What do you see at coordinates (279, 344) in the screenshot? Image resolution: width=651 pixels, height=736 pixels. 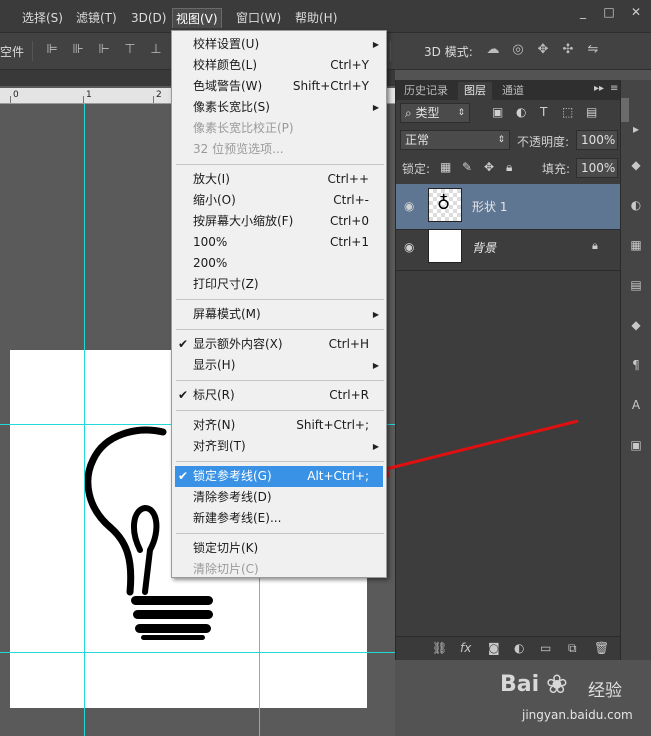 I see `menu-item: ✔ 显示额外内容(X) Ctrl+H` at bounding box center [279, 344].